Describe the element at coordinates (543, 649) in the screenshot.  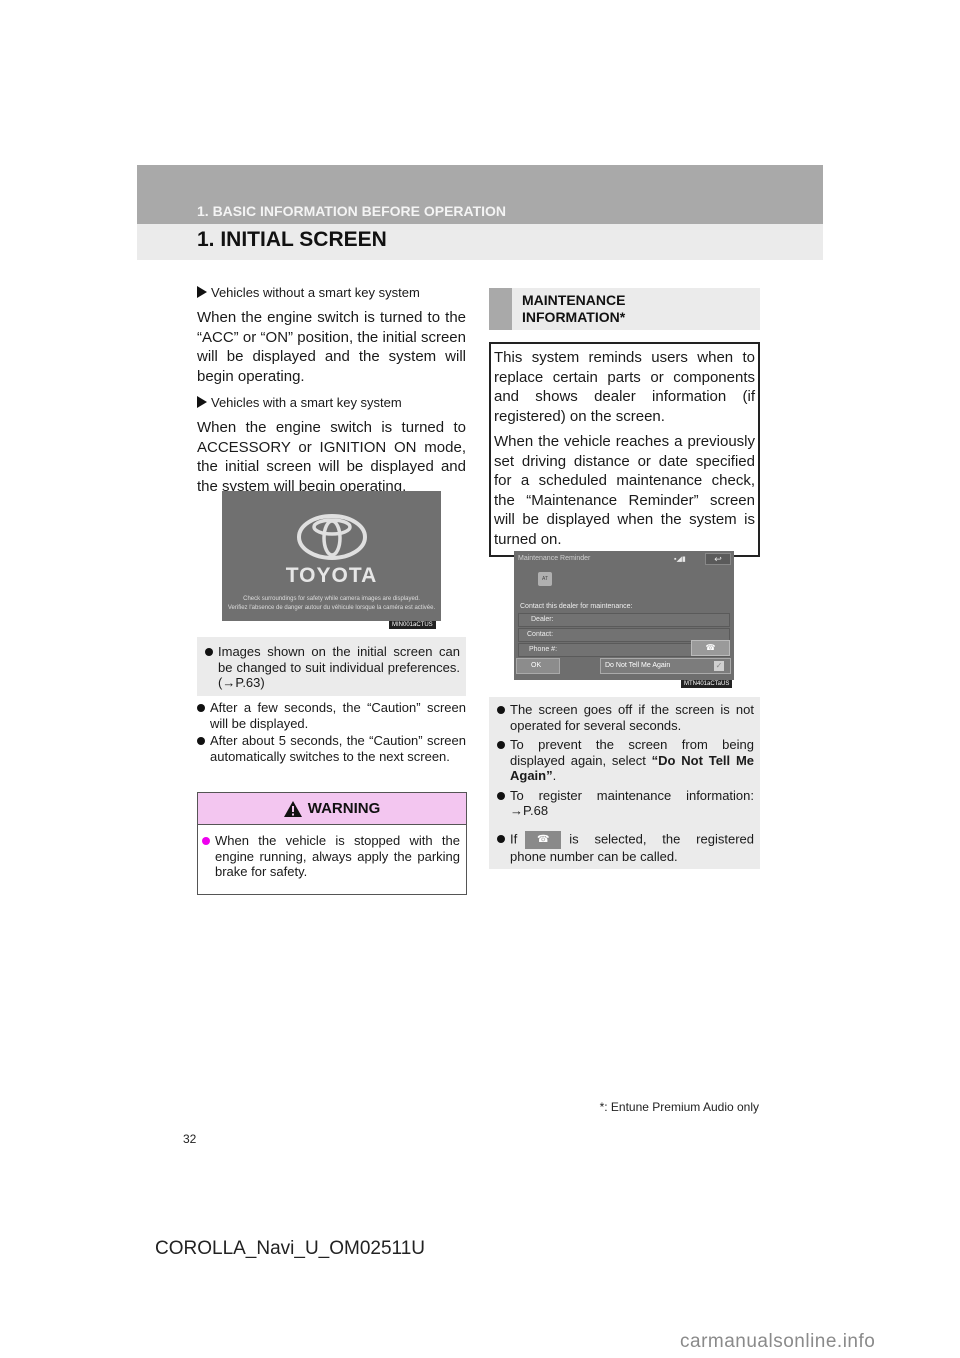
I see `phone-label: Phone #:` at that location.